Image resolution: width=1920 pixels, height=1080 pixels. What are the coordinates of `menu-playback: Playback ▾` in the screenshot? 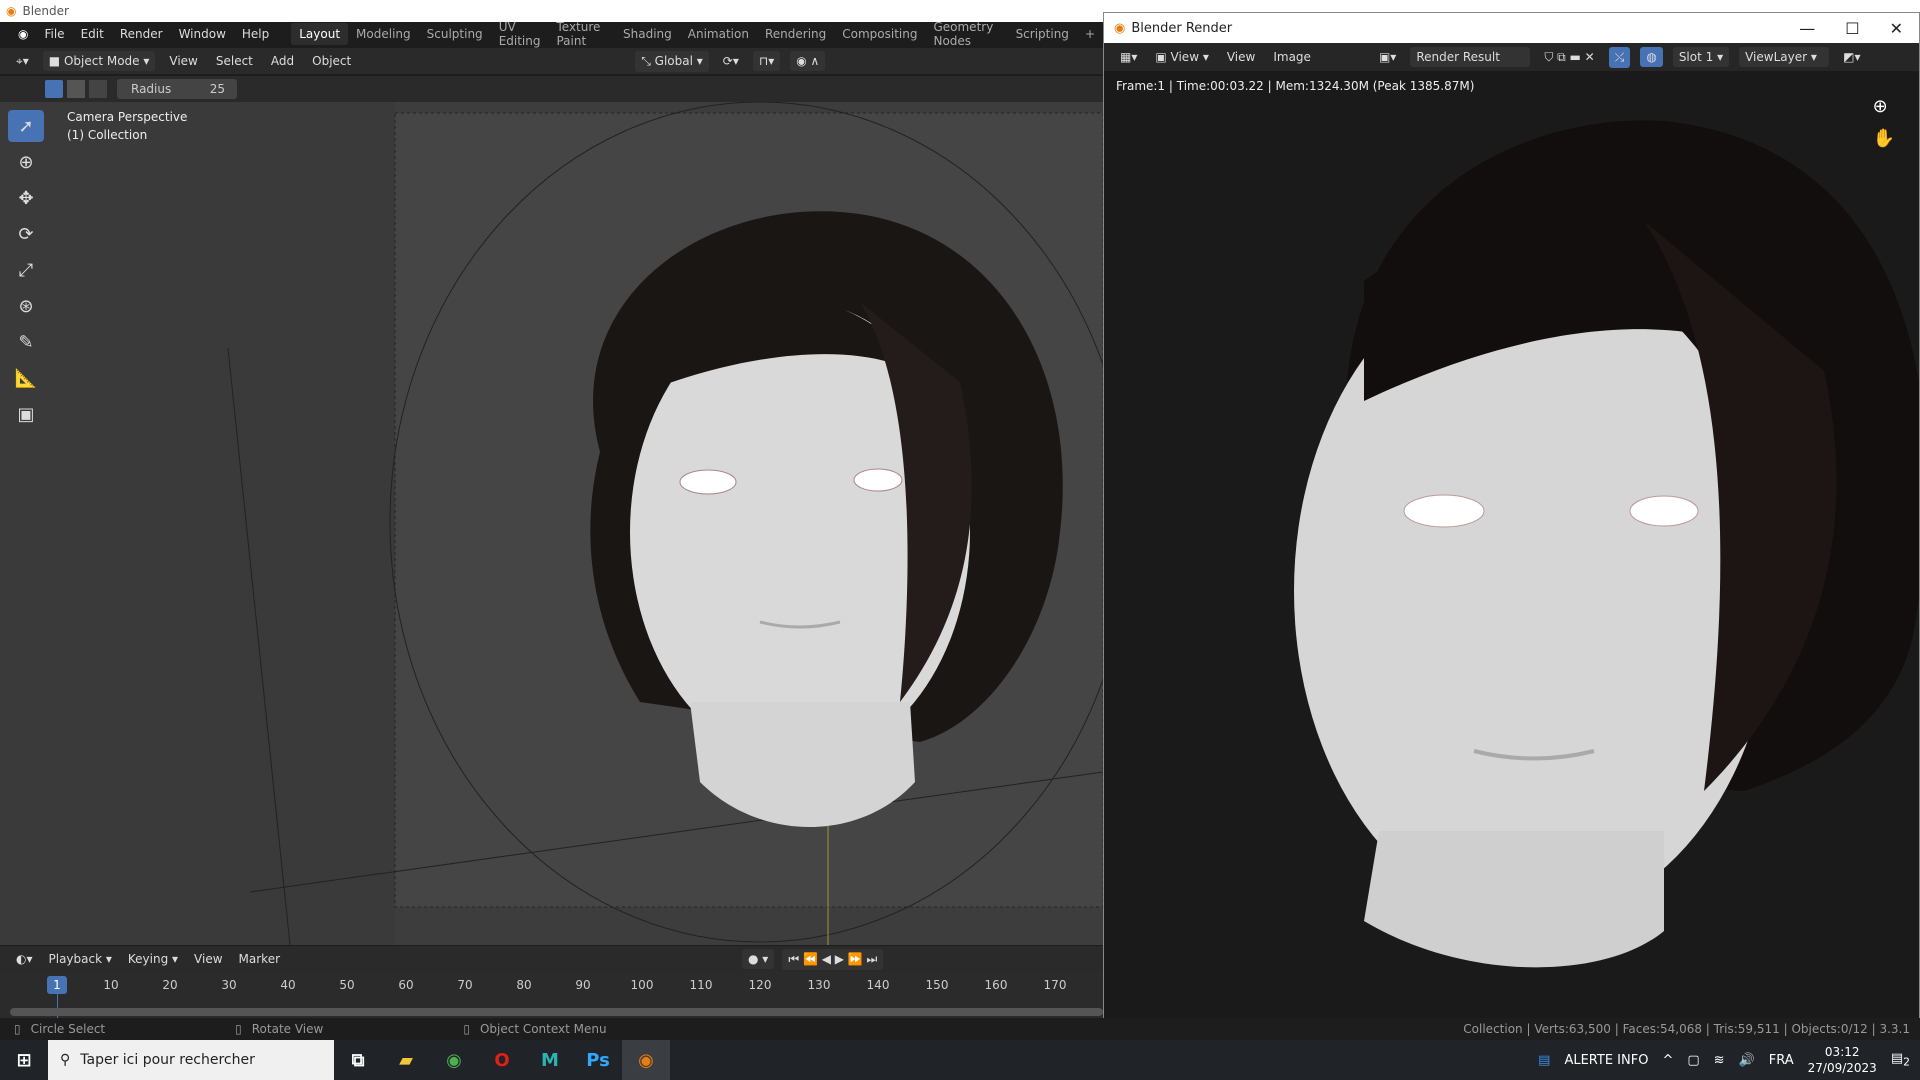 It's located at (80, 959).